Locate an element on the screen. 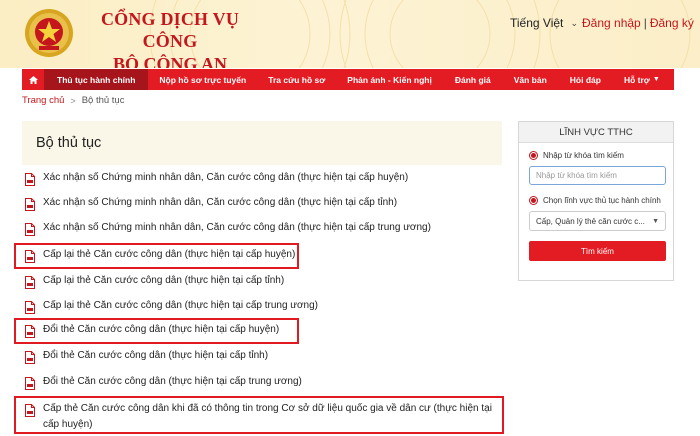 Image resolution: width=700 pixels, height=436 pixels. nav-item-label: Hỗ trợ is located at coordinates (636, 79).